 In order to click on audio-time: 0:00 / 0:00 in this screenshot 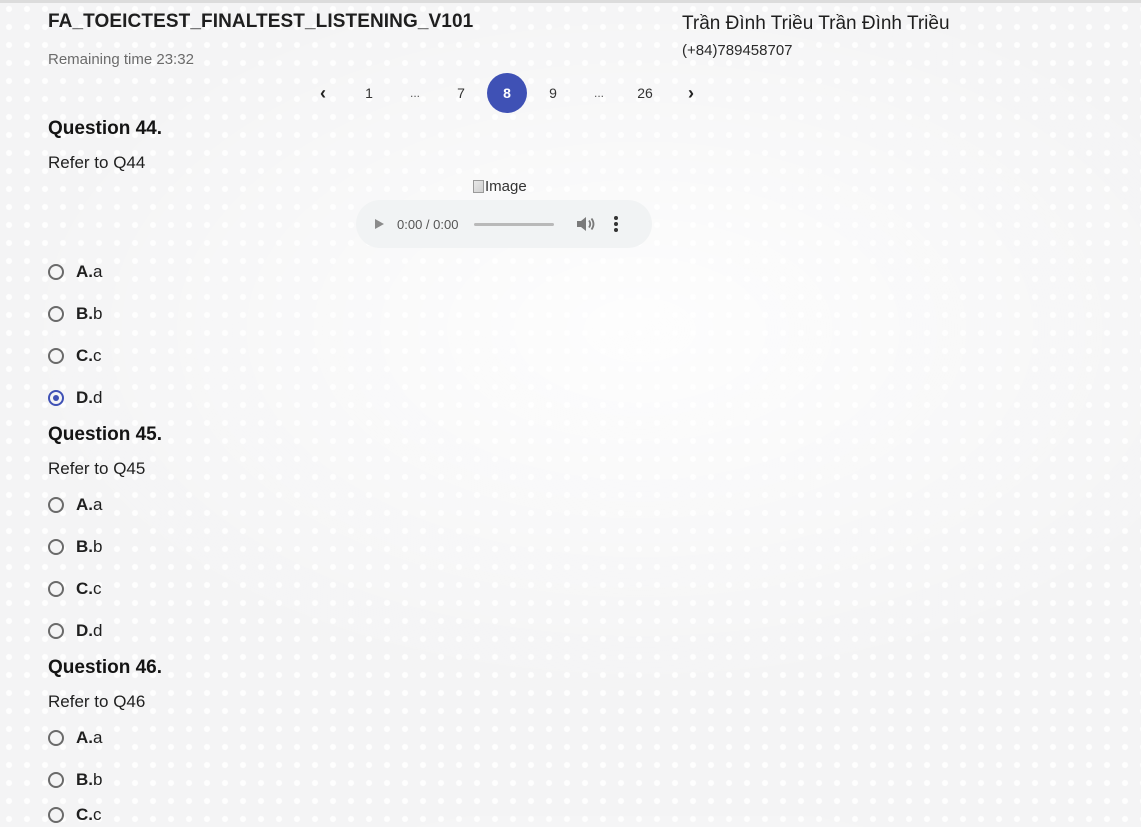, I will do `click(428, 224)`.